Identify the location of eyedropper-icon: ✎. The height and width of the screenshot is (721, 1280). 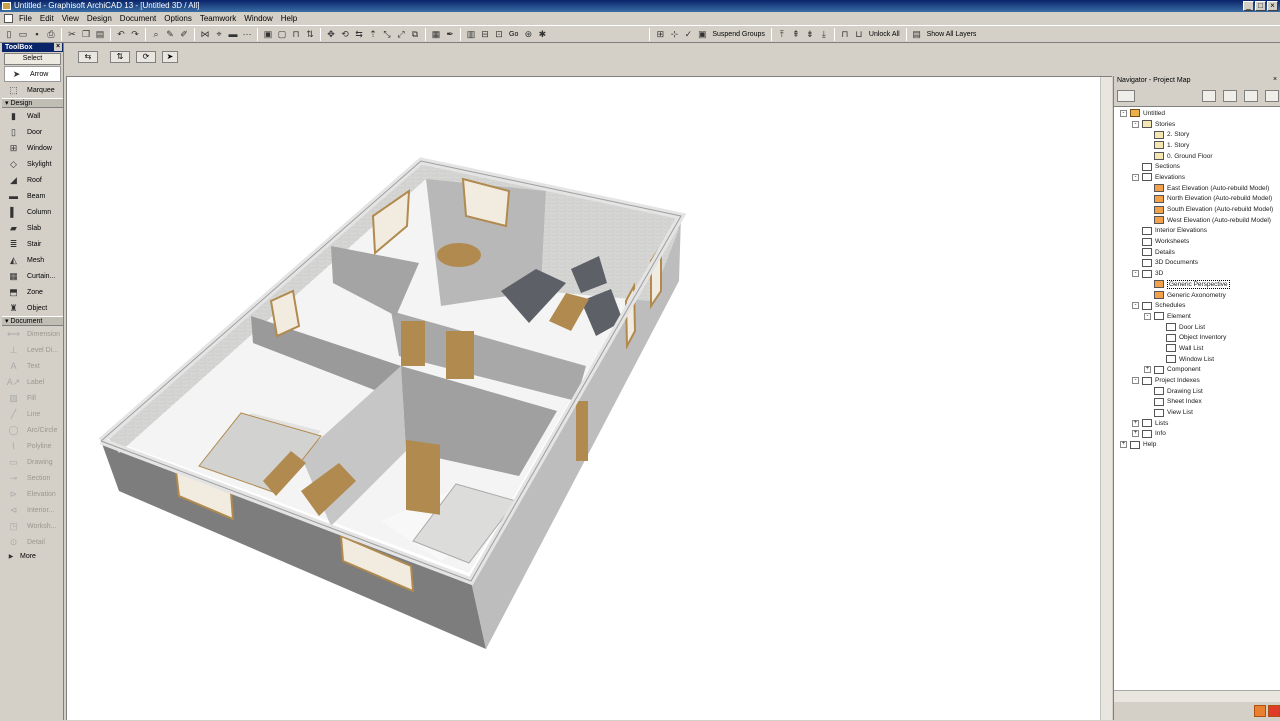
(170, 34).